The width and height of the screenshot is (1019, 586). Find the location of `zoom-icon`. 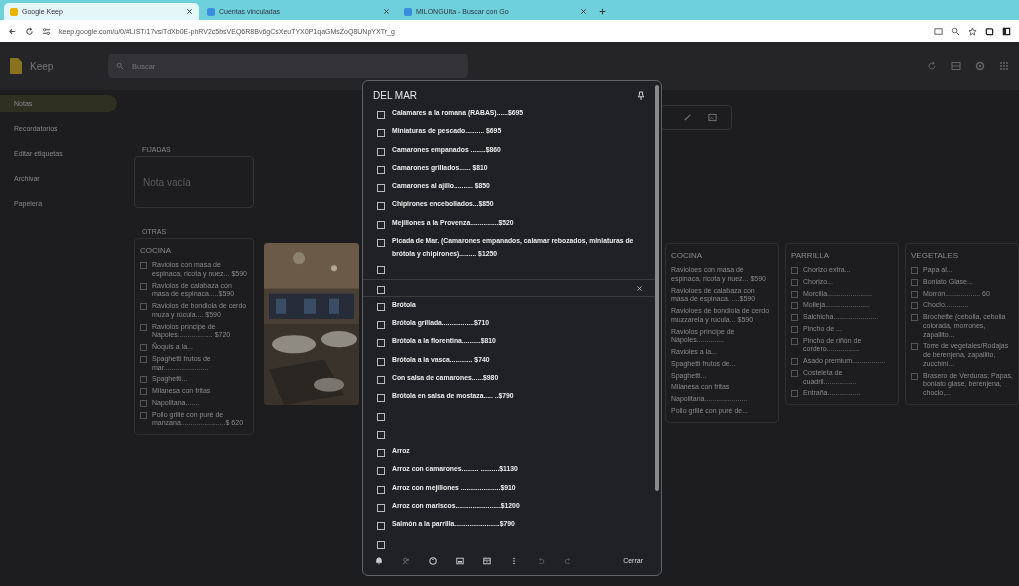

zoom-icon is located at coordinates (955, 31).